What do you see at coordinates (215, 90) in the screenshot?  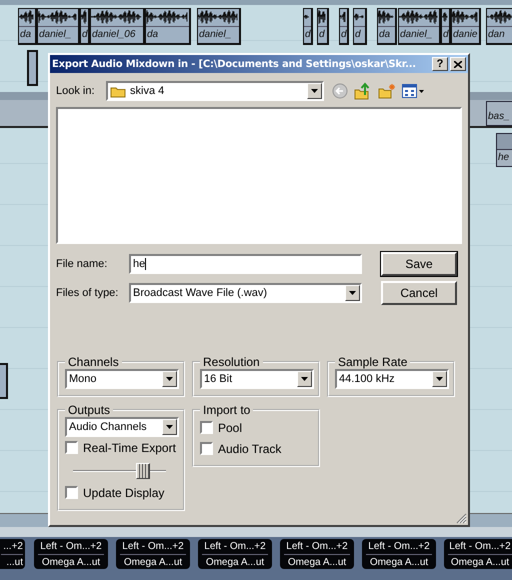 I see `dropdown: skiva 4` at bounding box center [215, 90].